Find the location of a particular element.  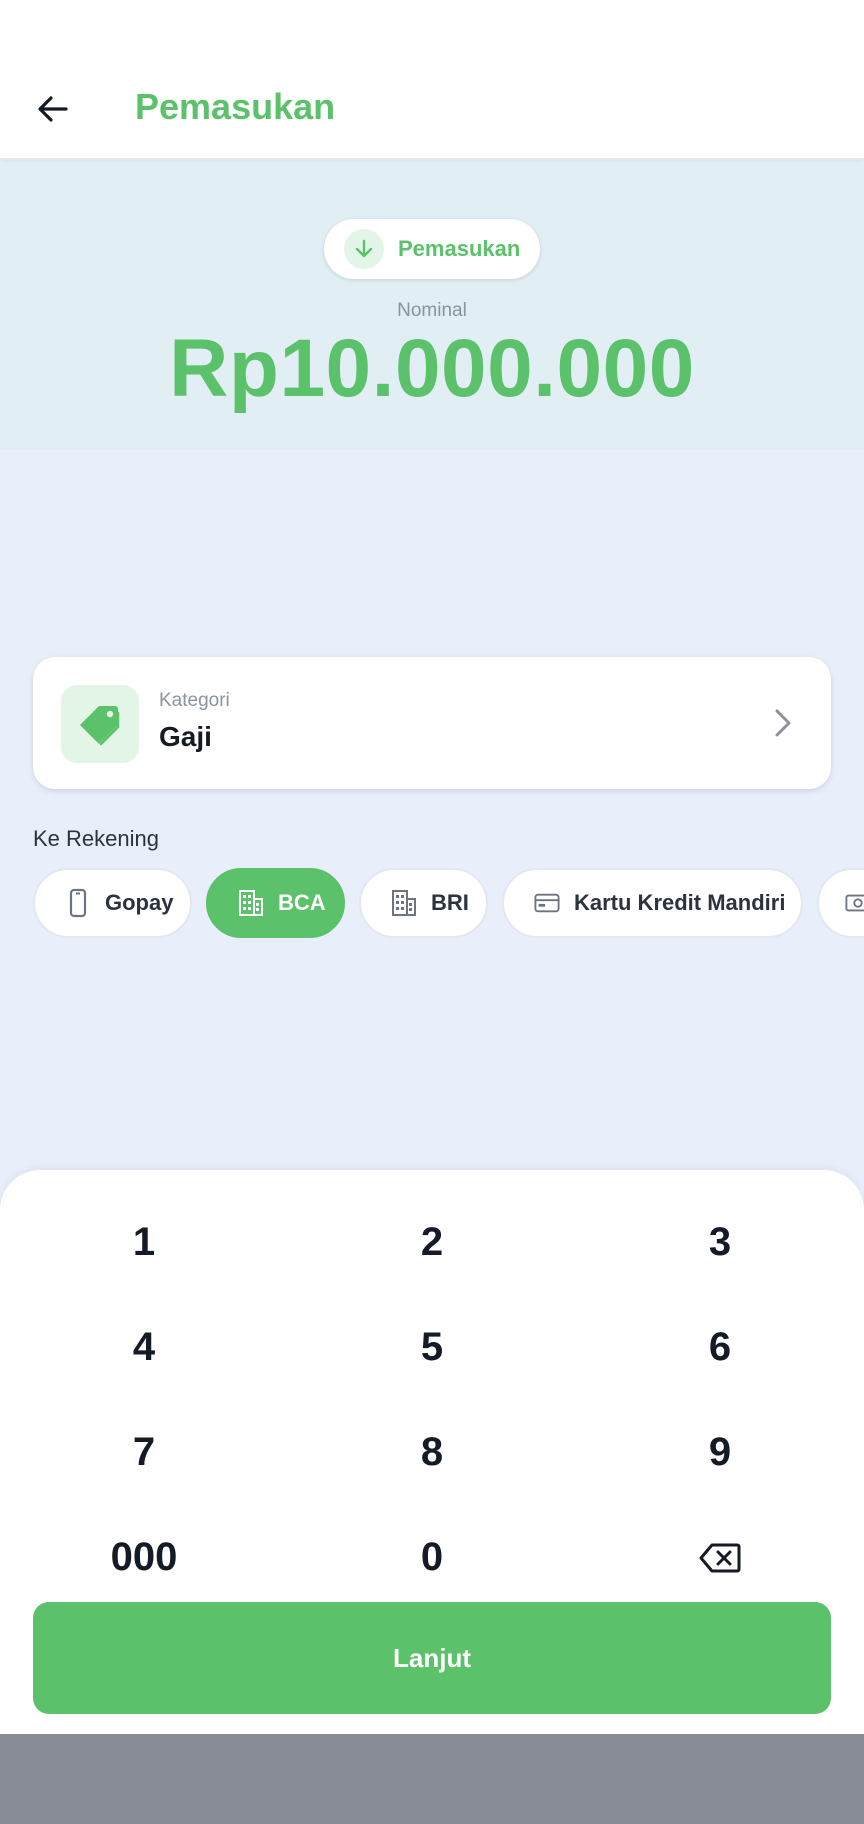

transaction-type-pill: Pemasukan is located at coordinates (432, 249).